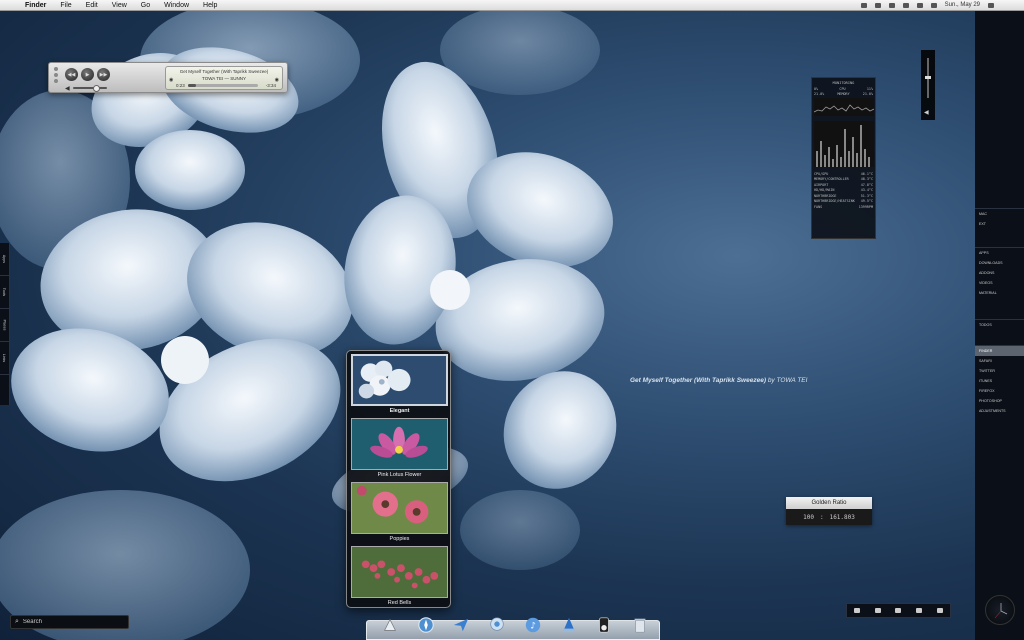  What do you see at coordinates (999, 411) in the screenshot?
I see `sidebar-item-adjustments: Adjustments` at bounding box center [999, 411].